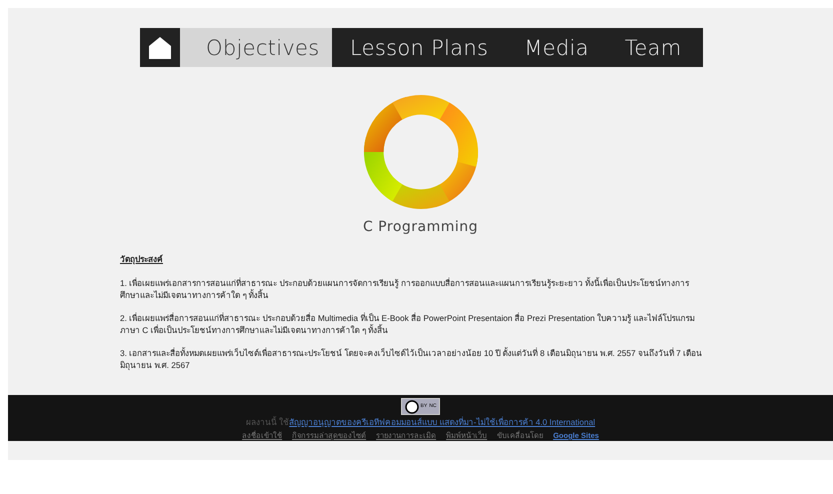 Image resolution: width=833 pixels, height=494 pixels. Describe the element at coordinates (412, 359) in the screenshot. I see `paragraph: 3. เอกสารและสื่อทั้งหมดเผยแพร่เว็บไซต์เพื่อสาธารณะประโยชน์ โดยจะคงเว็บไซต์ไว้เป็นเวลาอย่างน้อย 10 ปี ตั้งแต่วันที่ 8 เดือนมิถุนายน พ.ศ. 2557 จนถึงวันที่ 7 เดือนมิถุนายน พ.ศ. 2567` at that location.